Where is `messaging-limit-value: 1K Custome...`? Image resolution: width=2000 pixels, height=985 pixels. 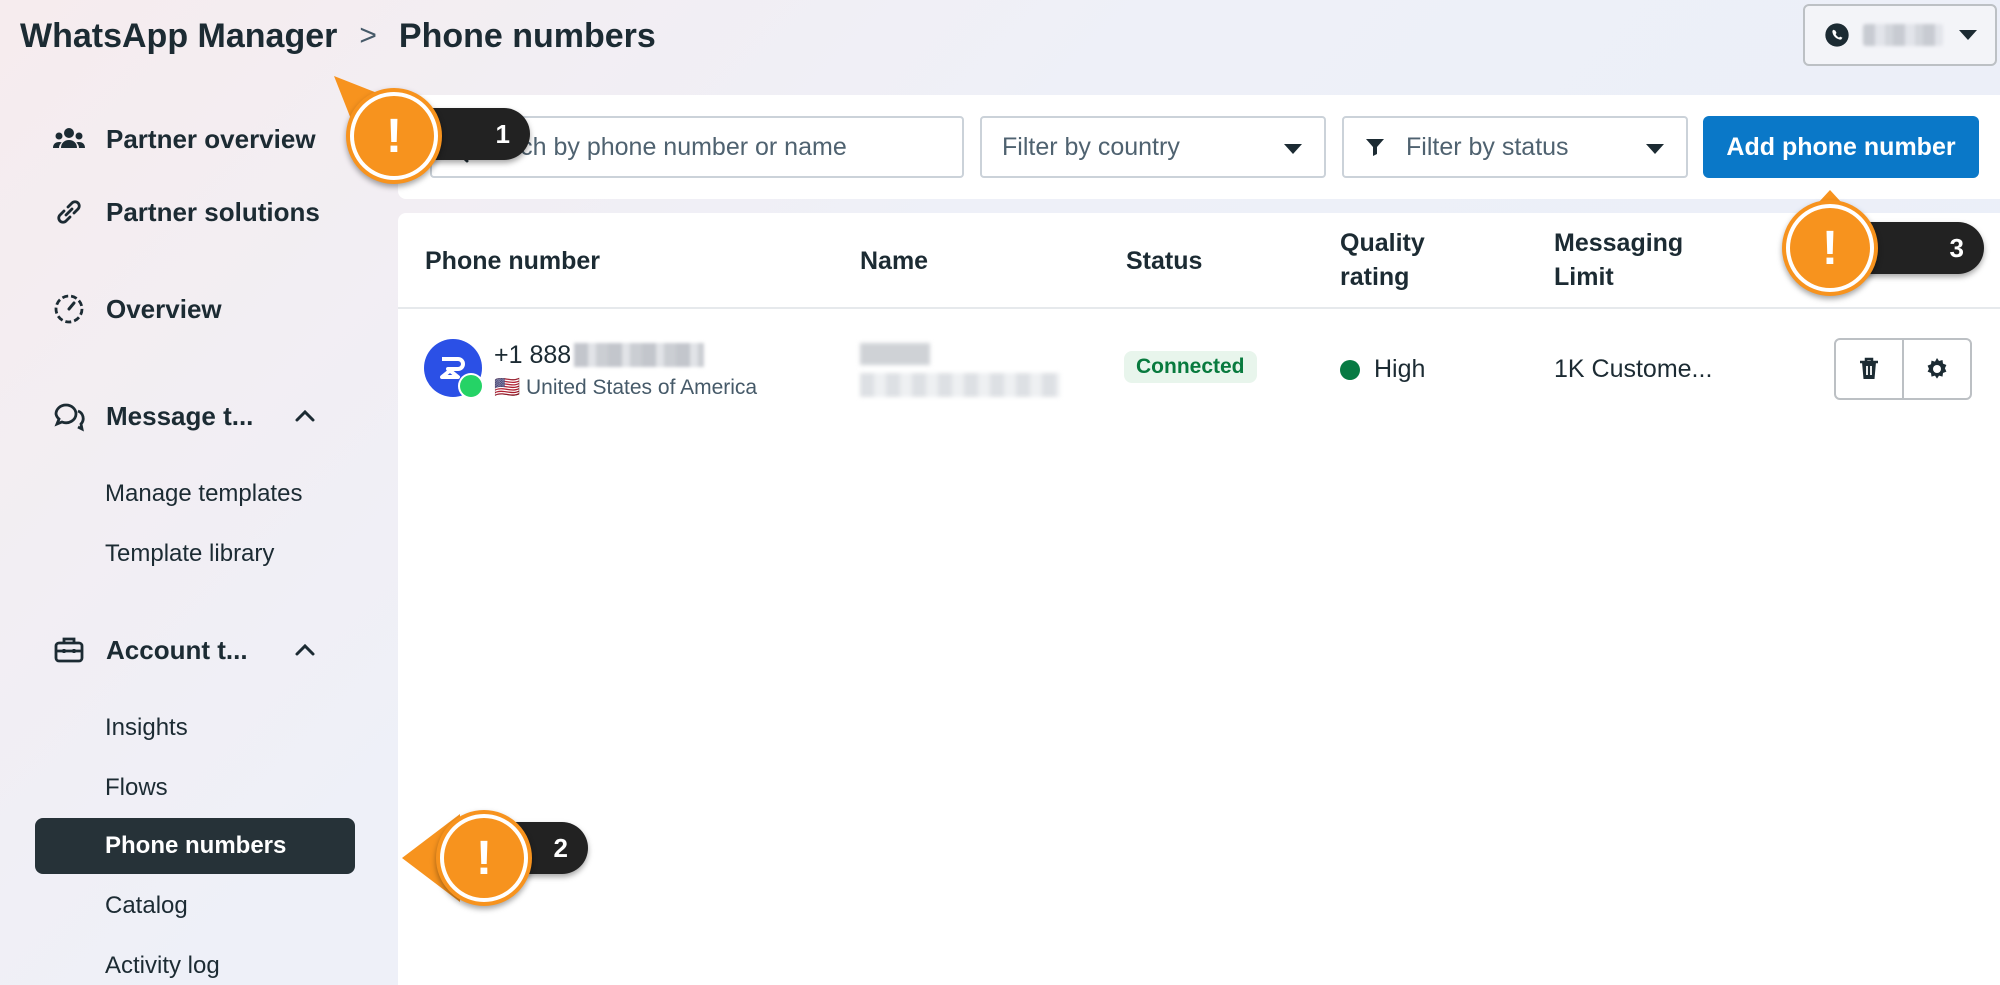 messaging-limit-value: 1K Custome... is located at coordinates (1633, 369).